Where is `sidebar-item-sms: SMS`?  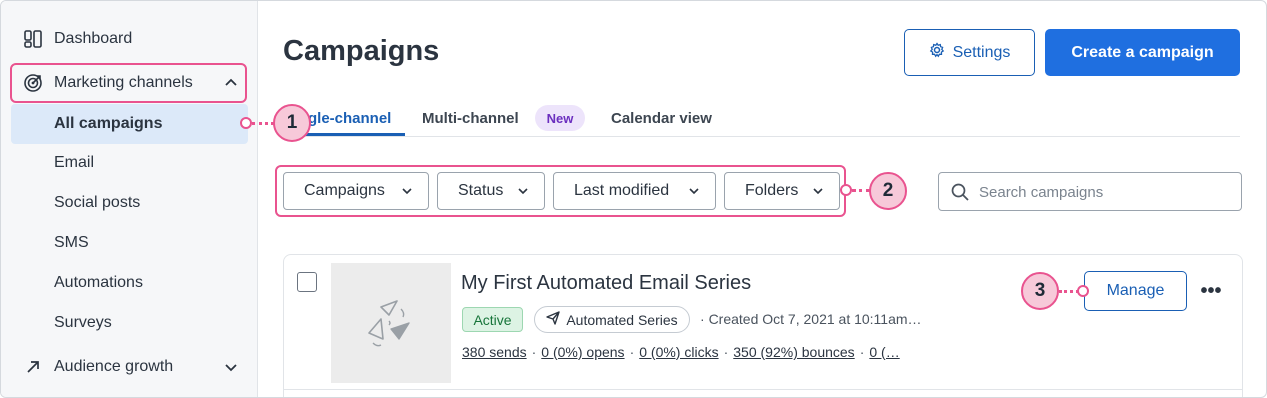 sidebar-item-sms: SMS is located at coordinates (129, 243).